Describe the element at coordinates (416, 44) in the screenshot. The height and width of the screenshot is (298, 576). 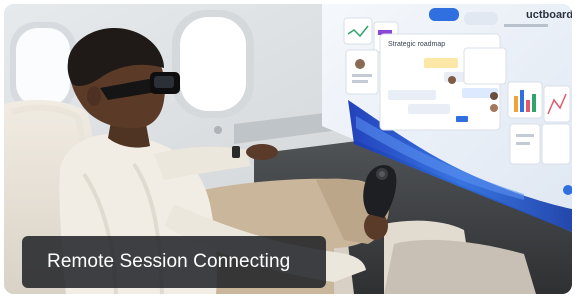
I see `panel-heading: Strategic roadmap` at that location.